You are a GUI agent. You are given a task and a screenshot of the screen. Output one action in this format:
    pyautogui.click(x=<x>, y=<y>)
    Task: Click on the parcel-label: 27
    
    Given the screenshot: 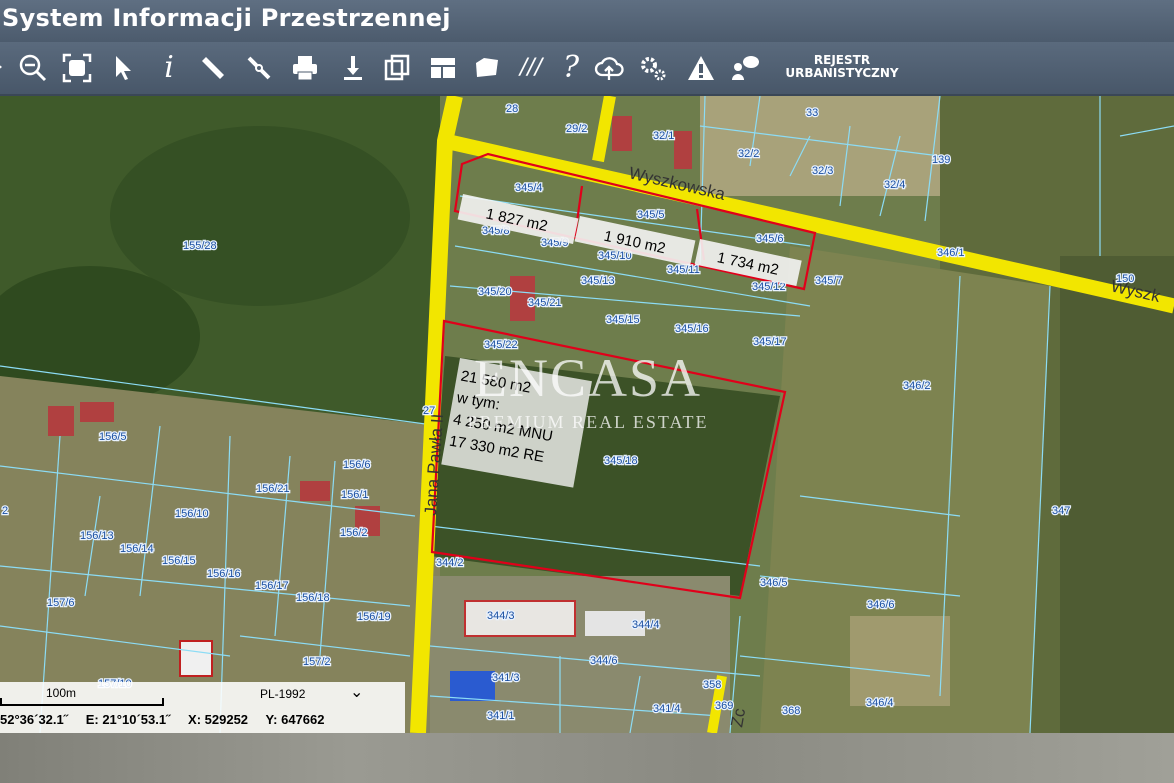 What is the action you would take?
    pyautogui.click(x=429, y=411)
    